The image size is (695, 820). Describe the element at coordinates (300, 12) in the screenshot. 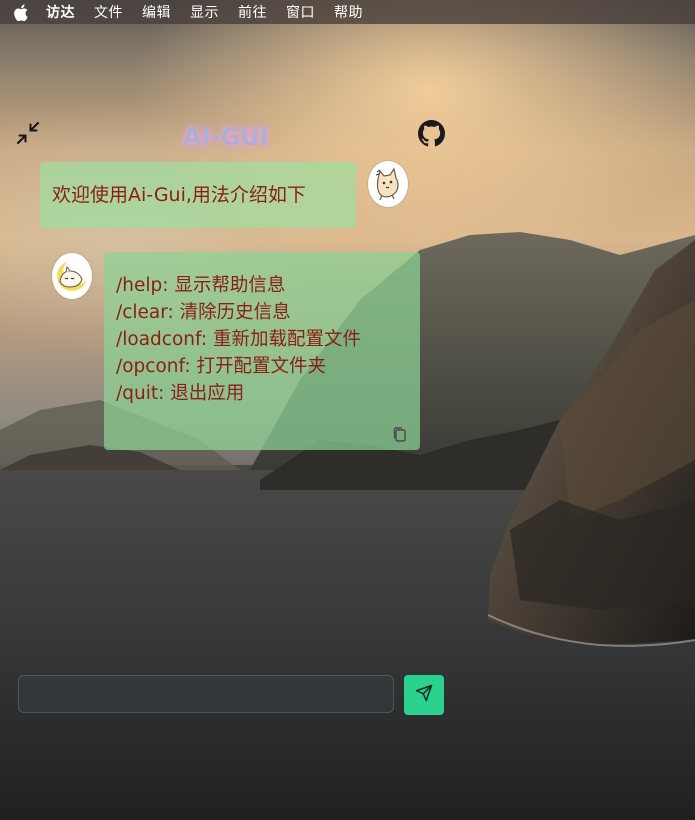

I see `menu-window: 窗口` at that location.